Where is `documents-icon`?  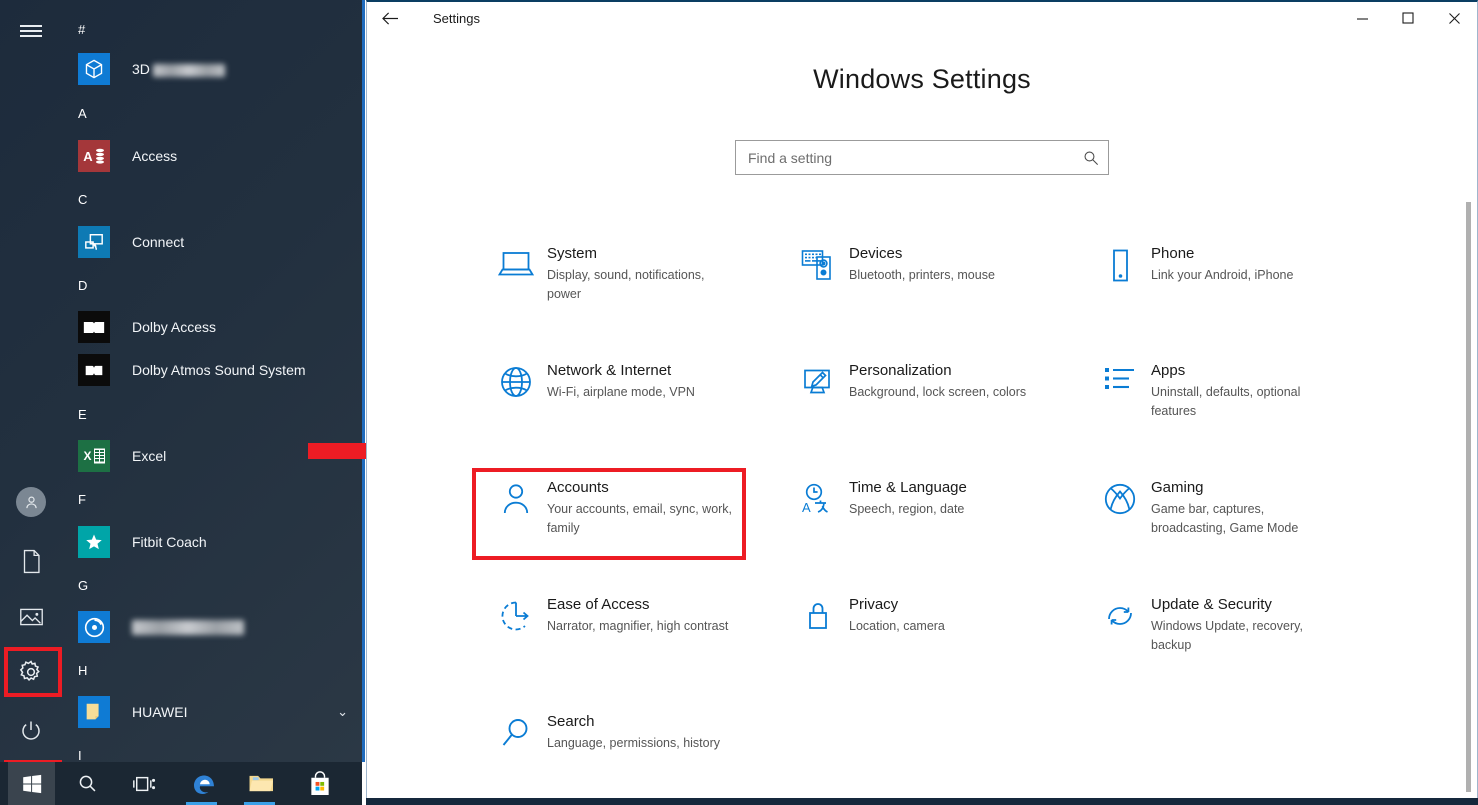 documents-icon is located at coordinates (31, 561).